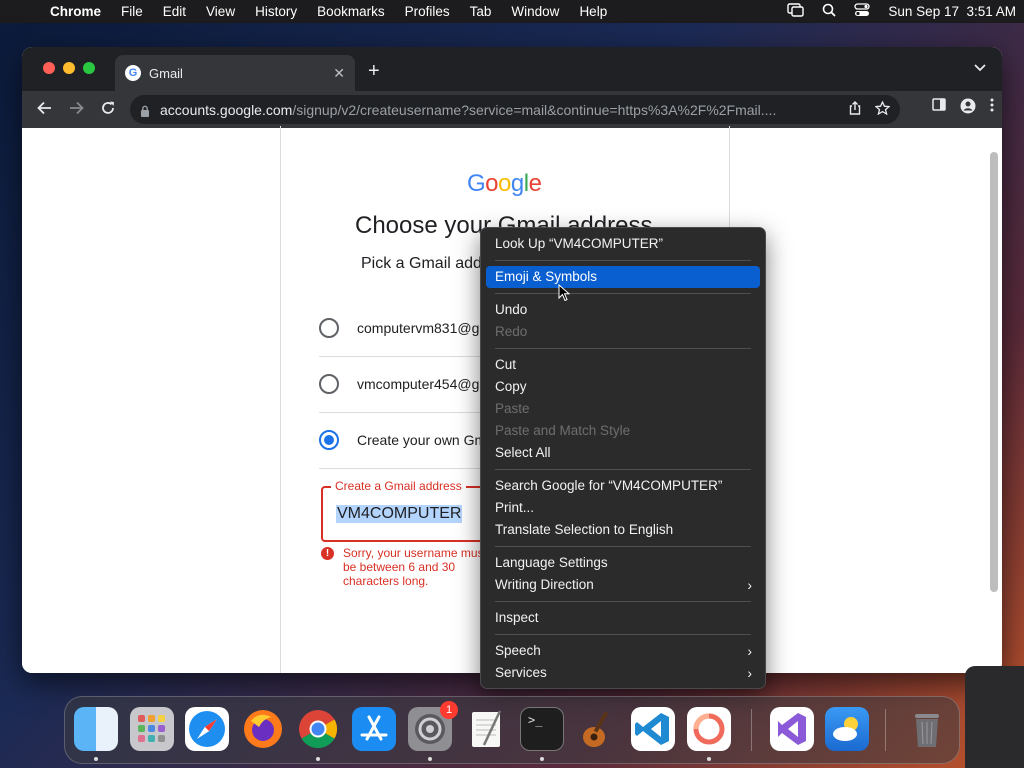 This screenshot has width=1024, height=768. What do you see at coordinates (145, 110) in the screenshot?
I see `lock-icon` at bounding box center [145, 110].